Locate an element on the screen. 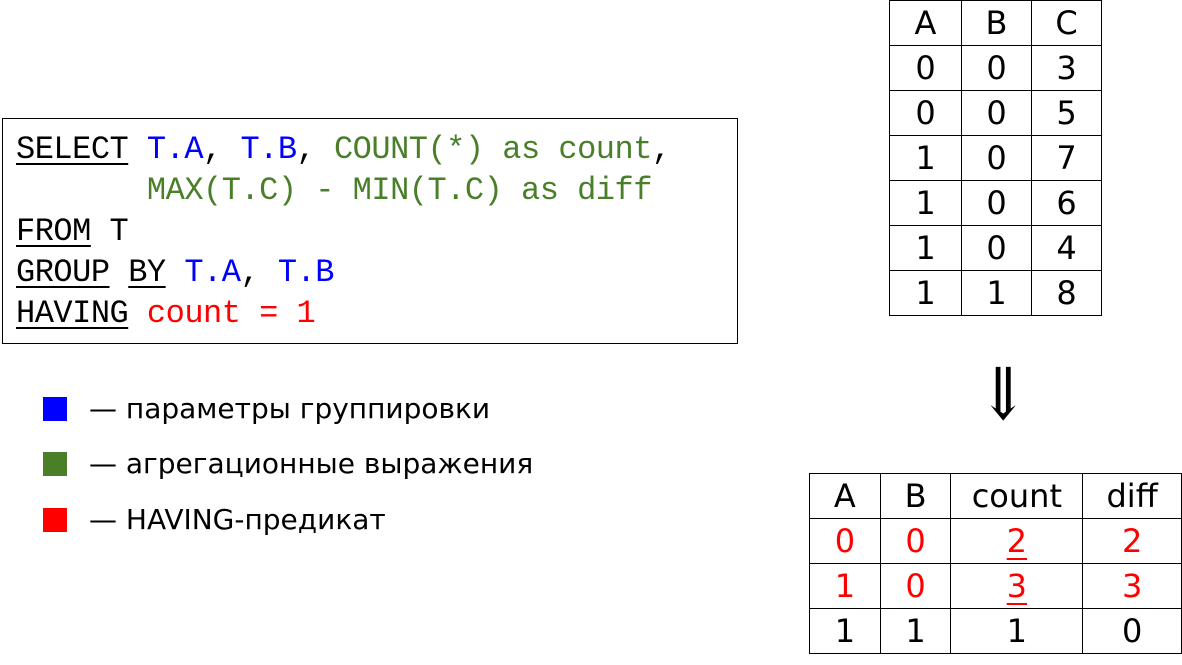 This screenshot has width=1182, height=665. table-row: 106 is located at coordinates (995, 203).